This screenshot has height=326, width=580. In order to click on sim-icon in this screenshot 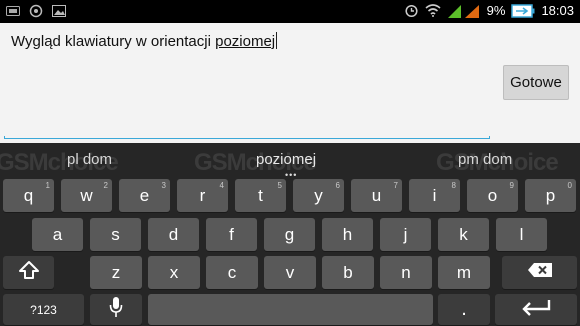, I will do `click(13, 11)`.